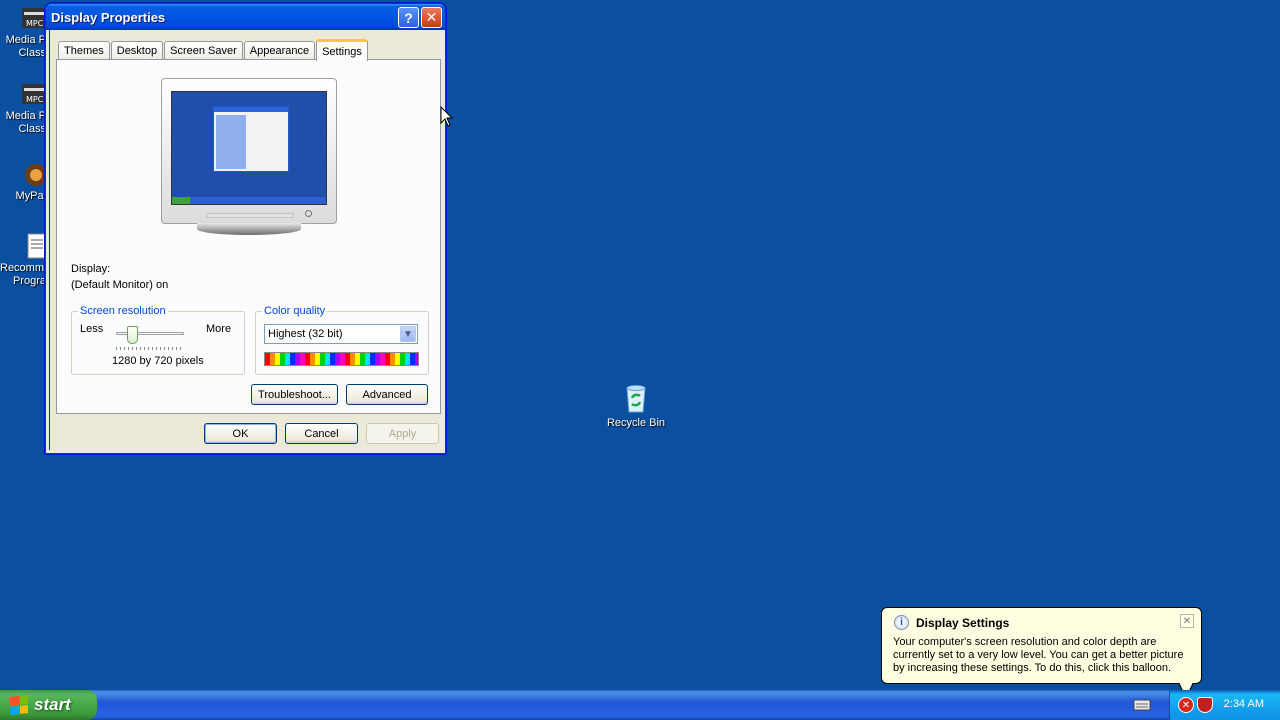 The height and width of the screenshot is (720, 1280). What do you see at coordinates (25, 116) in the screenshot?
I see `desktop-icon-label-2a: Media P` at bounding box center [25, 116].